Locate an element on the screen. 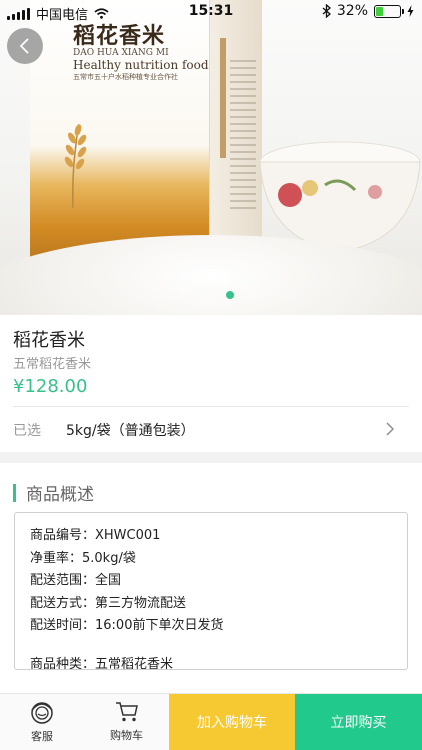 This screenshot has width=422, height=750. product-price: ¥128.00 is located at coordinates (50, 386).